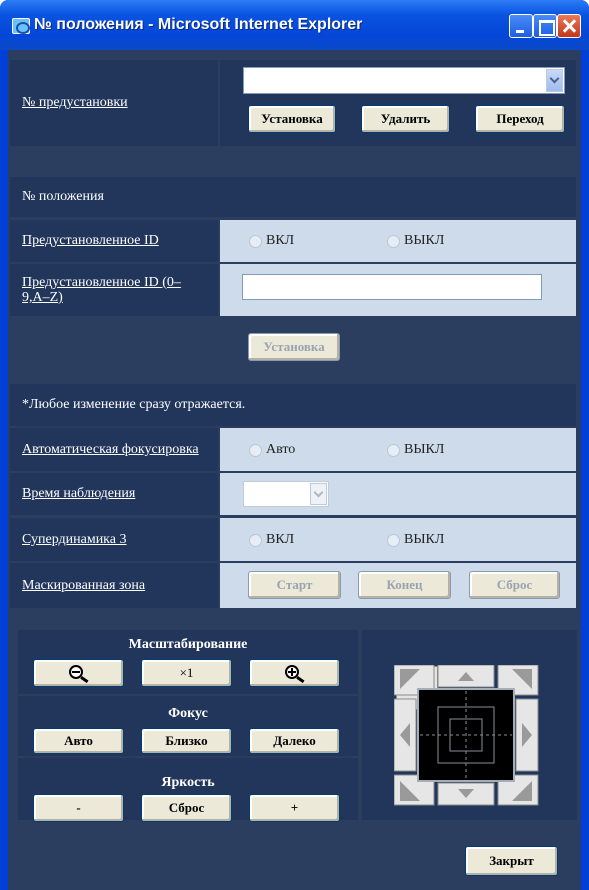 This screenshot has height=890, width=589. Describe the element at coordinates (294, 347) in the screenshot. I see `set-button: Установка` at that location.